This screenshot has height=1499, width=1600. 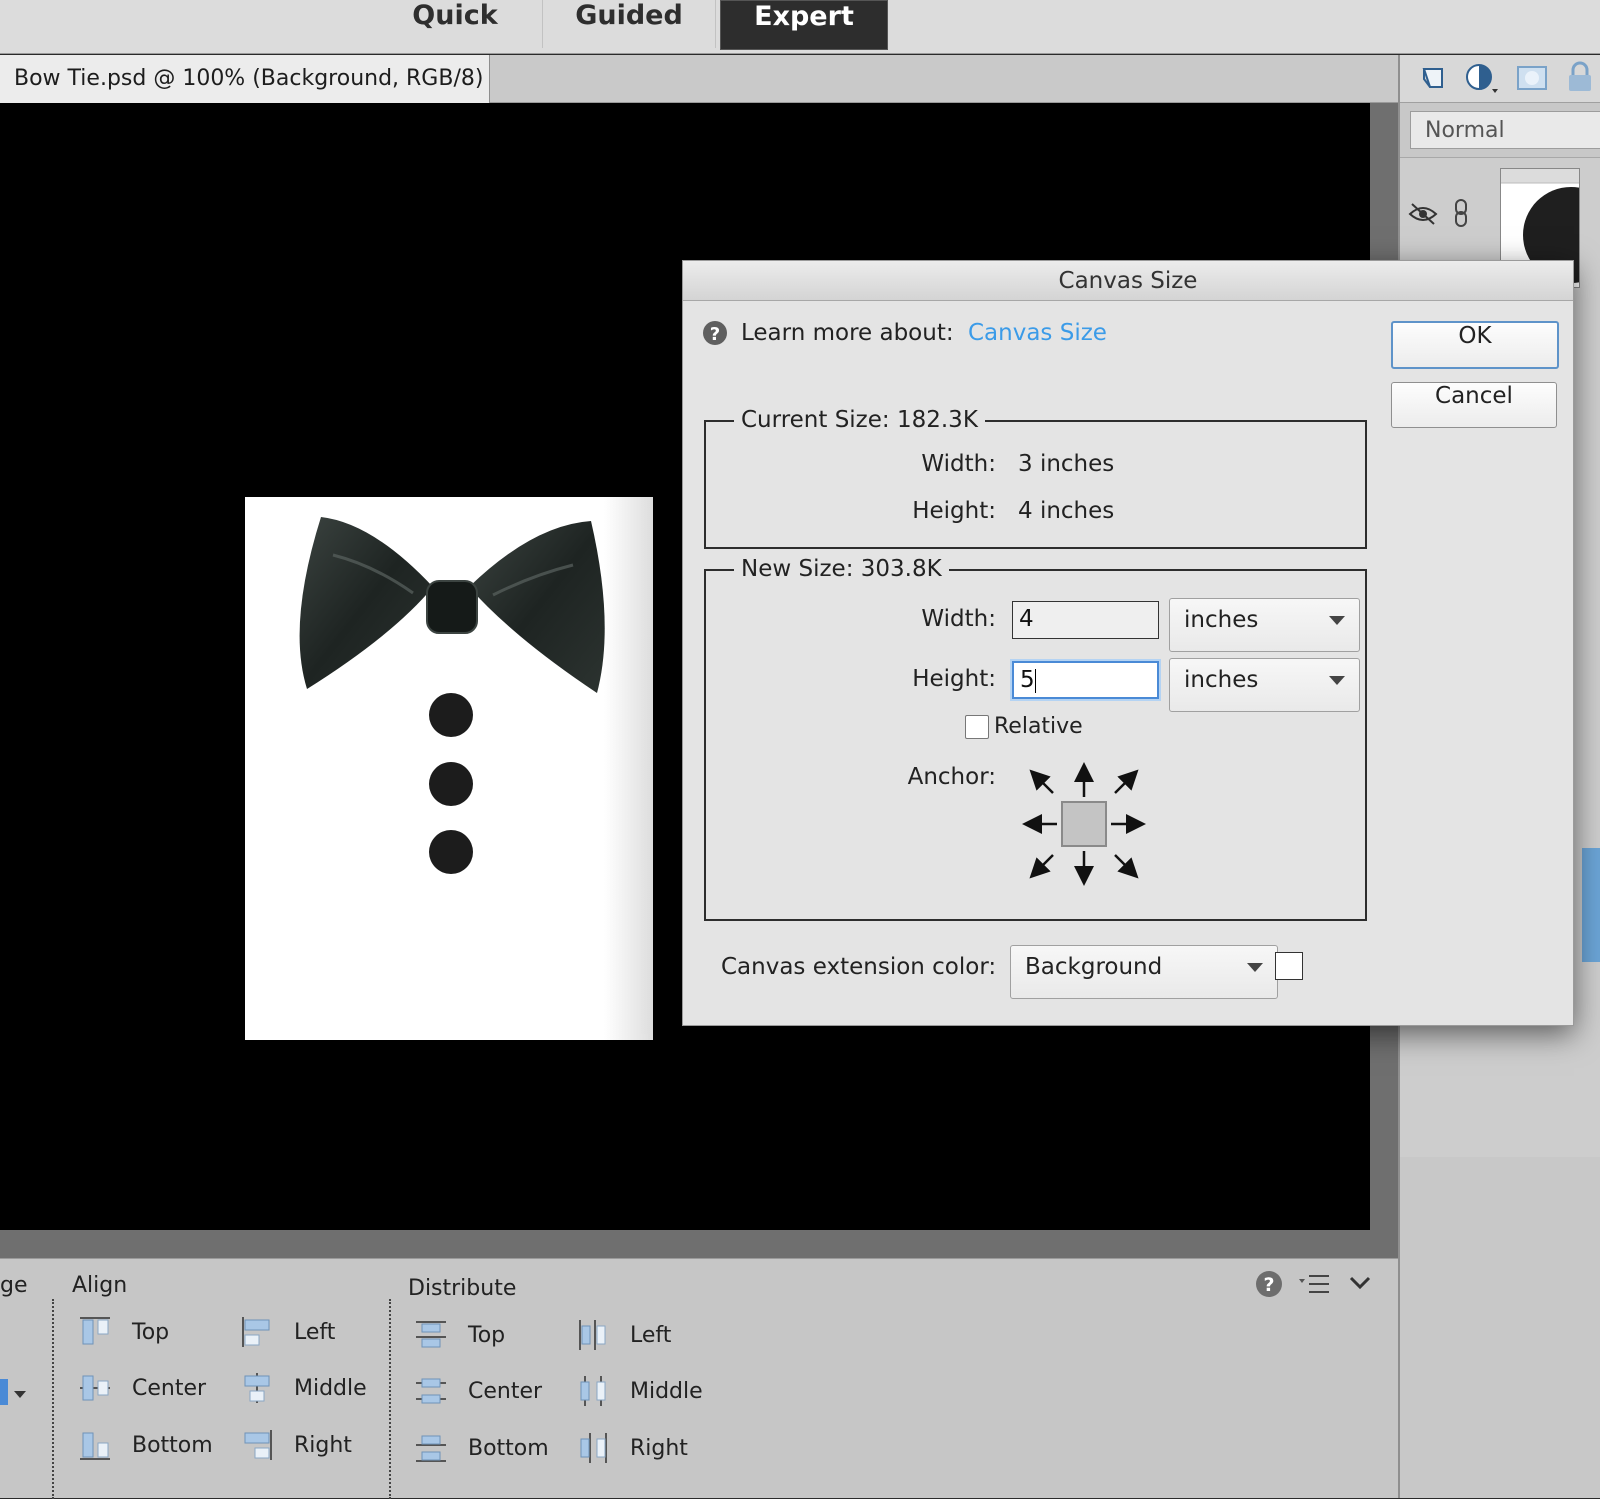 What do you see at coordinates (1433, 78) in the screenshot?
I see `new-layer-icon` at bounding box center [1433, 78].